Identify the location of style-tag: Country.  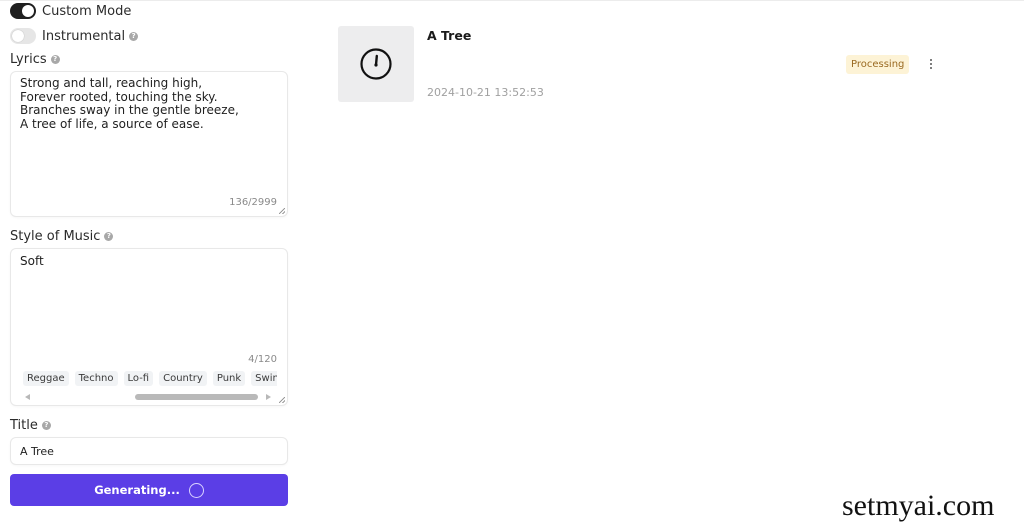
(183, 378).